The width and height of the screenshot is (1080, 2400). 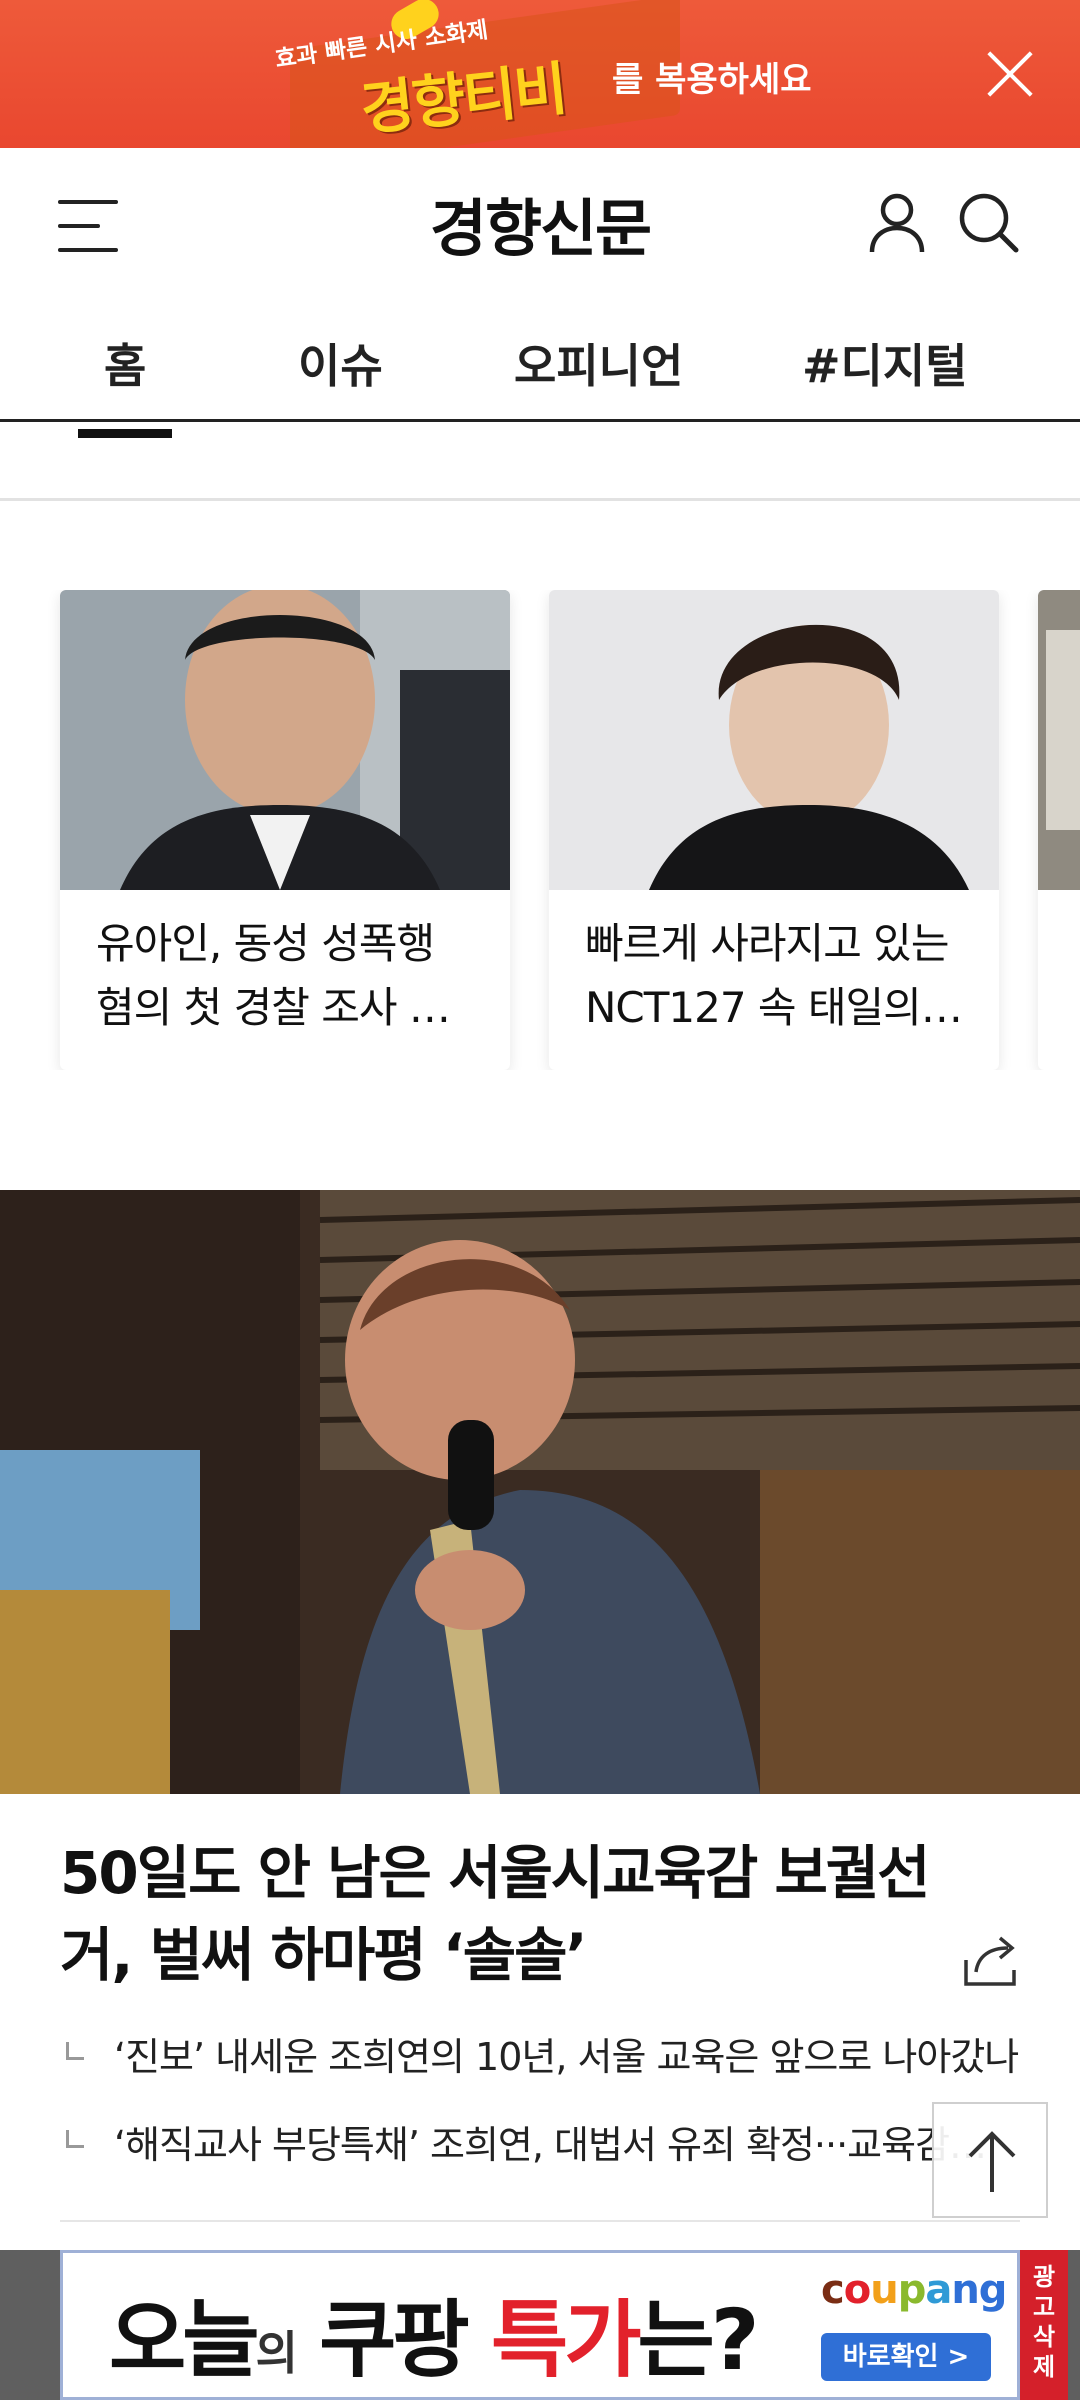 I want to click on arrow-up-icon, so click(x=992, y=2161).